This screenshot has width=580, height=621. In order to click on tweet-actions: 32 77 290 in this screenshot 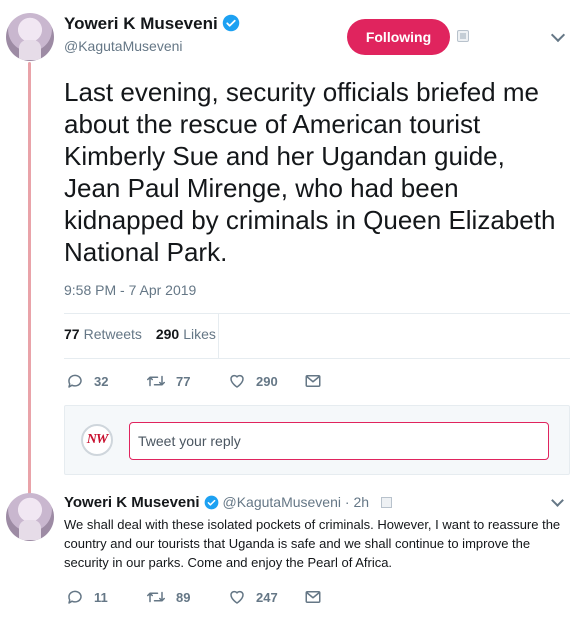, I will do `click(206, 382)`.